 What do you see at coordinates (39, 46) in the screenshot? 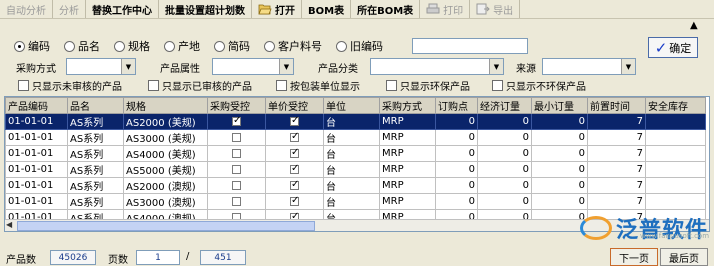
I see `radio-code-label: 编码` at bounding box center [39, 46].